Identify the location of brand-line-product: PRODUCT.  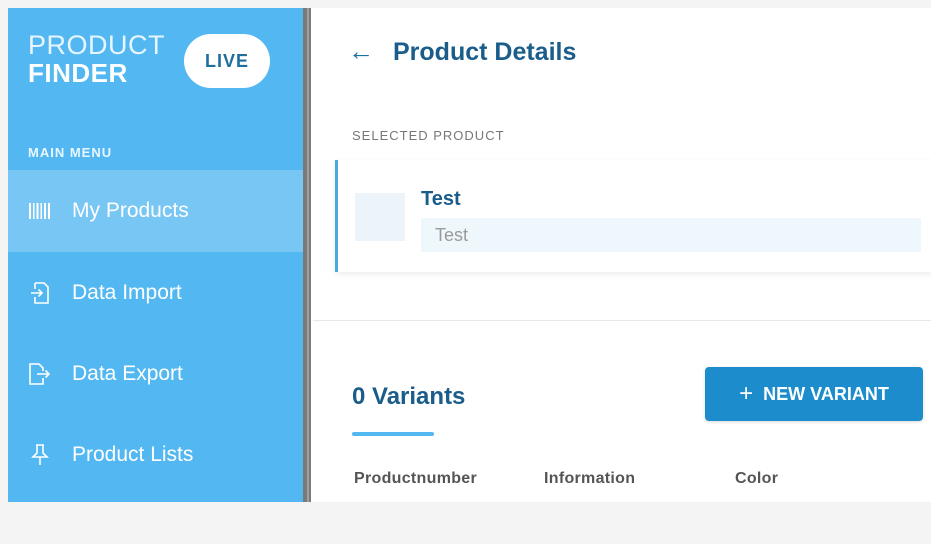
(96, 45).